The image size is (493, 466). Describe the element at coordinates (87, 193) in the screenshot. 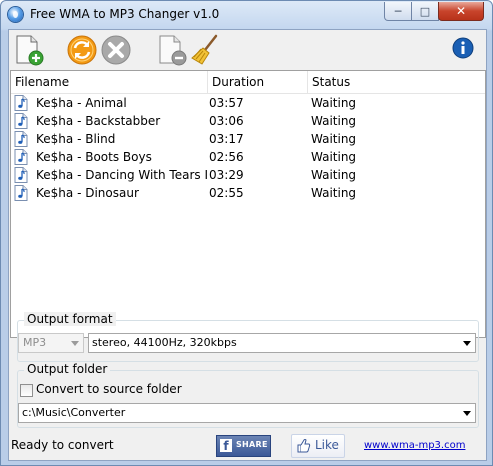

I see `cell-filename: Ke$ha - Dinosaur` at that location.